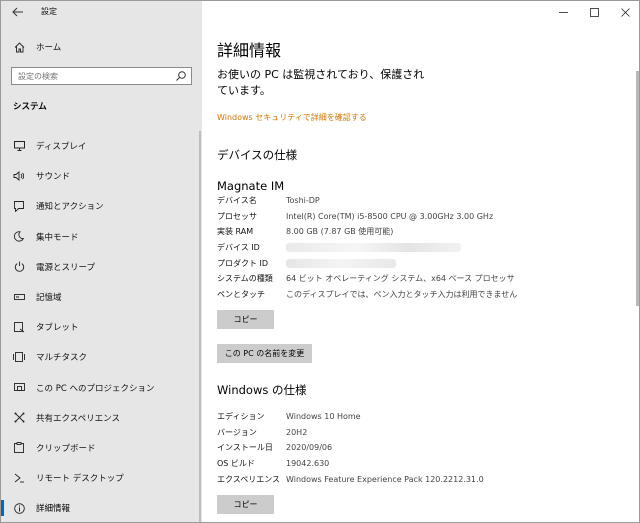 The image size is (640, 523). Describe the element at coordinates (101, 47) in the screenshot. I see `sidebar-item-home: ホーム` at that location.